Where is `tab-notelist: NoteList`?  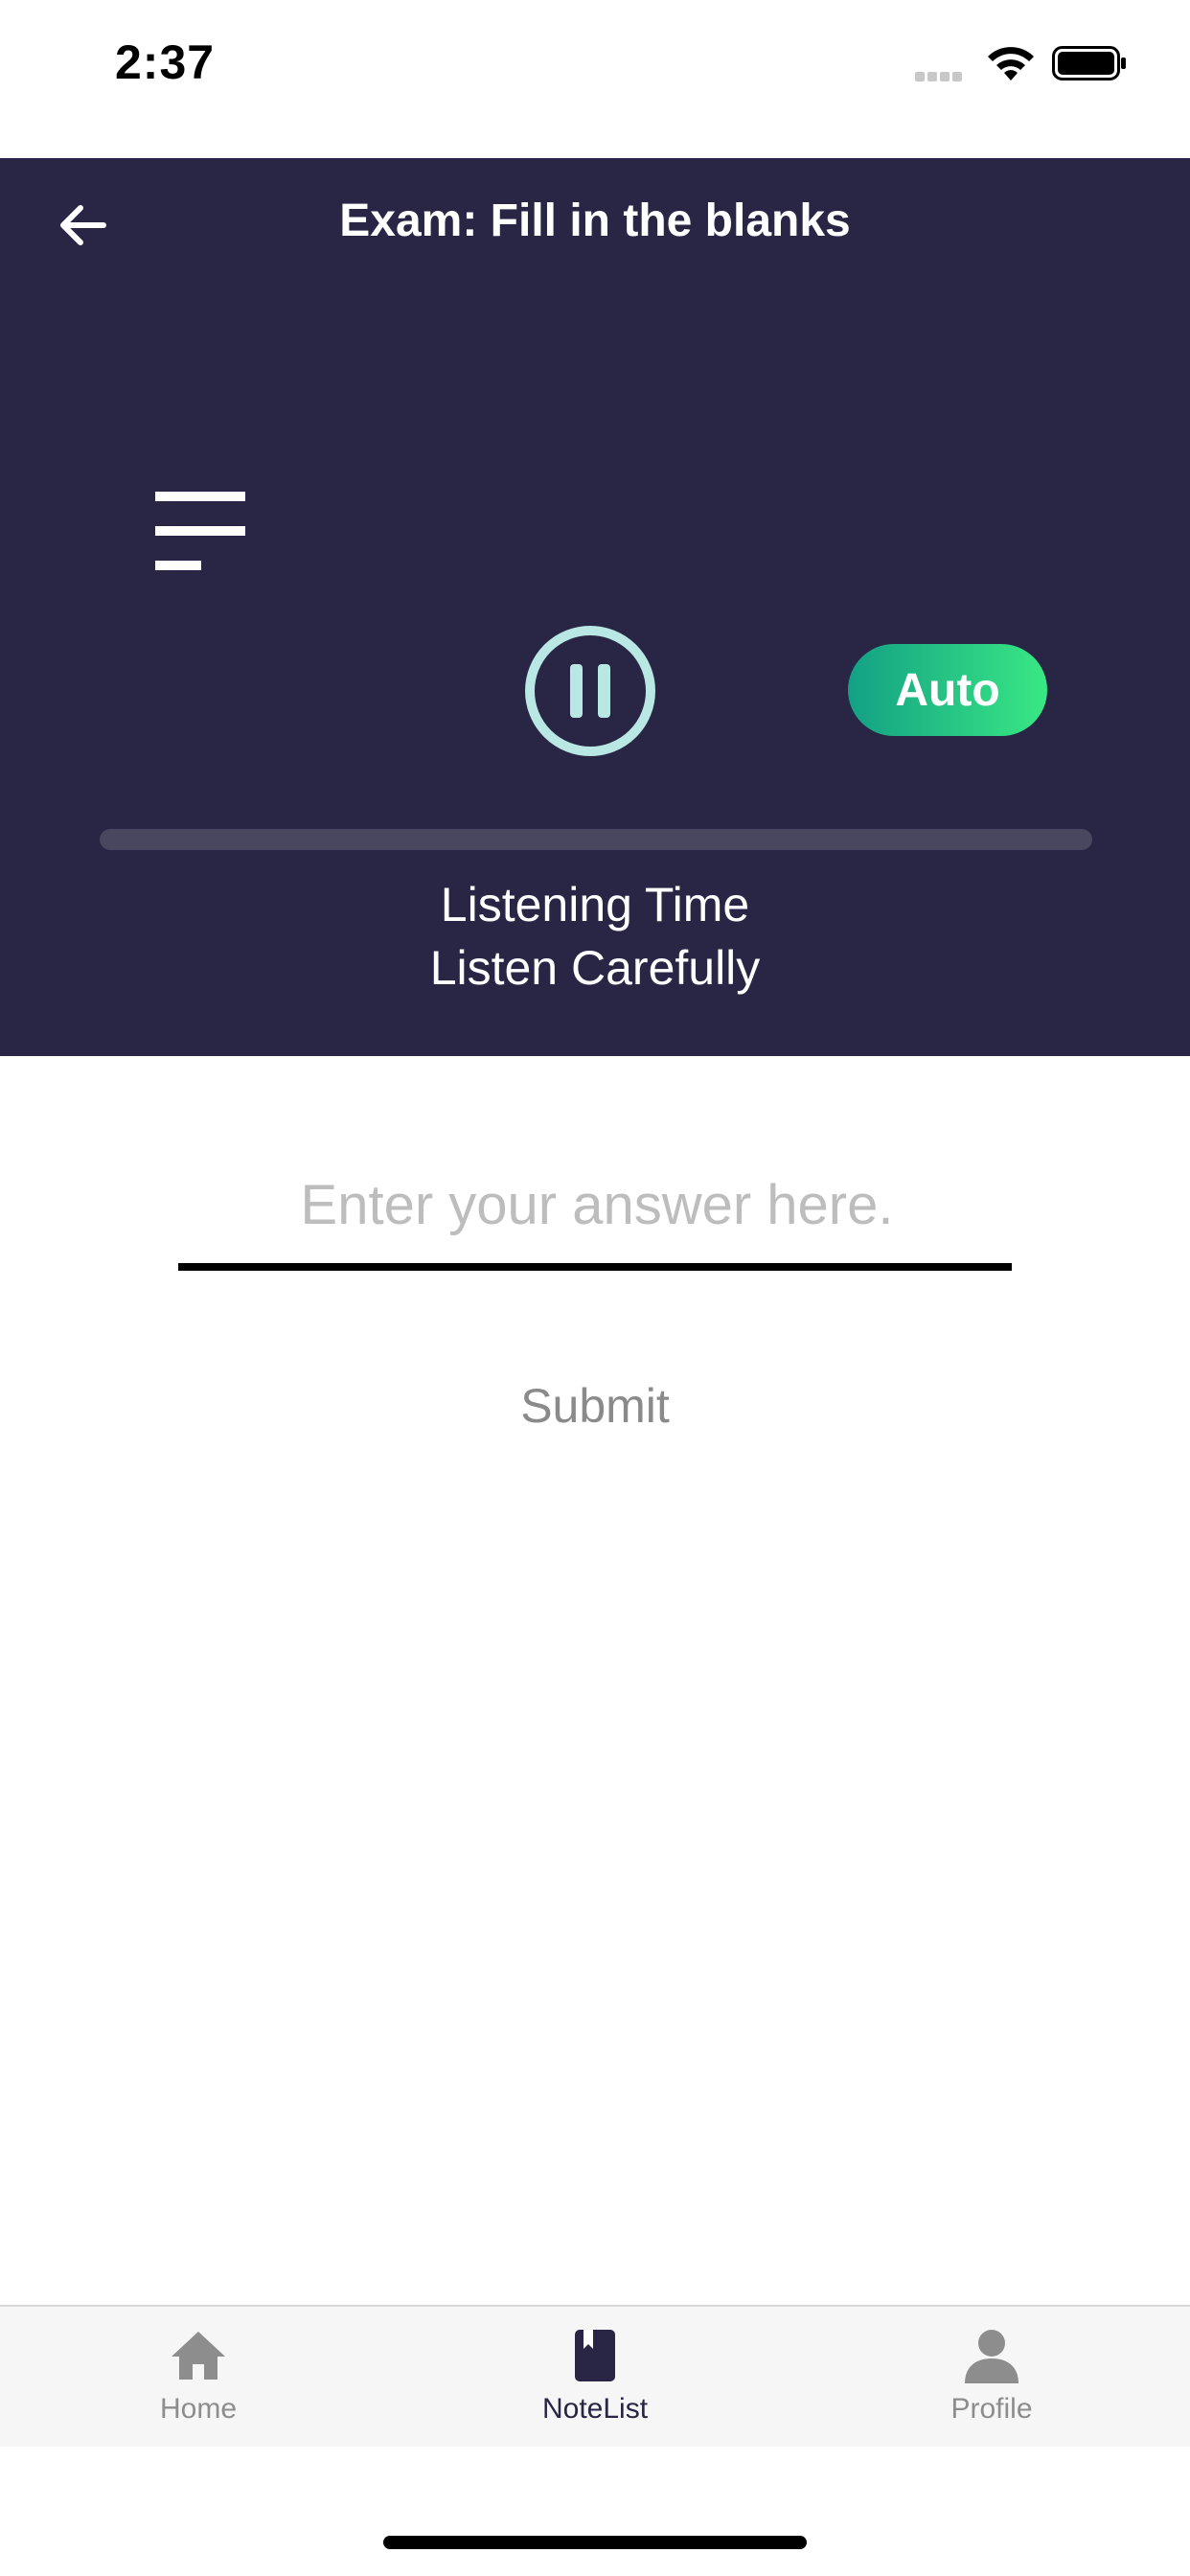
tab-notelist: NoteList is located at coordinates (595, 2377).